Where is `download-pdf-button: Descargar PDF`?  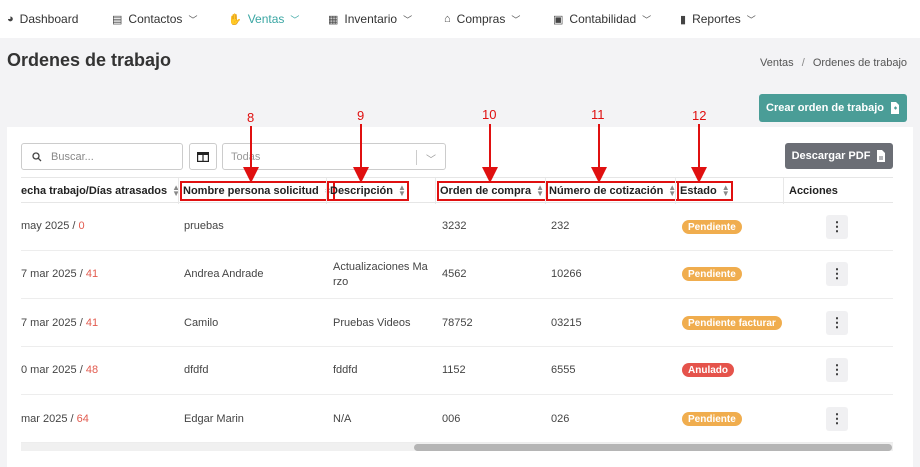 download-pdf-button: Descargar PDF is located at coordinates (839, 156).